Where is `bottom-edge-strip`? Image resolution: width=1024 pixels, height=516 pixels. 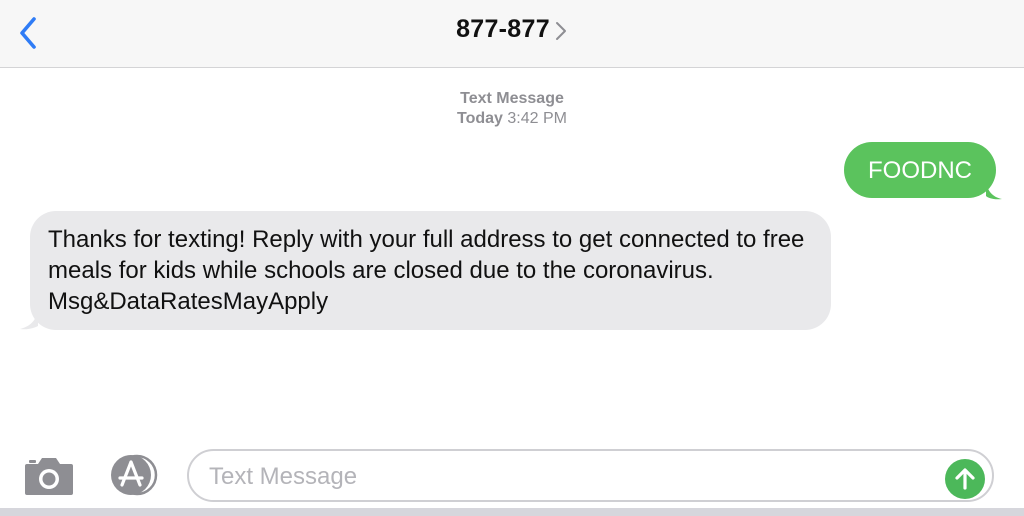 bottom-edge-strip is located at coordinates (512, 512).